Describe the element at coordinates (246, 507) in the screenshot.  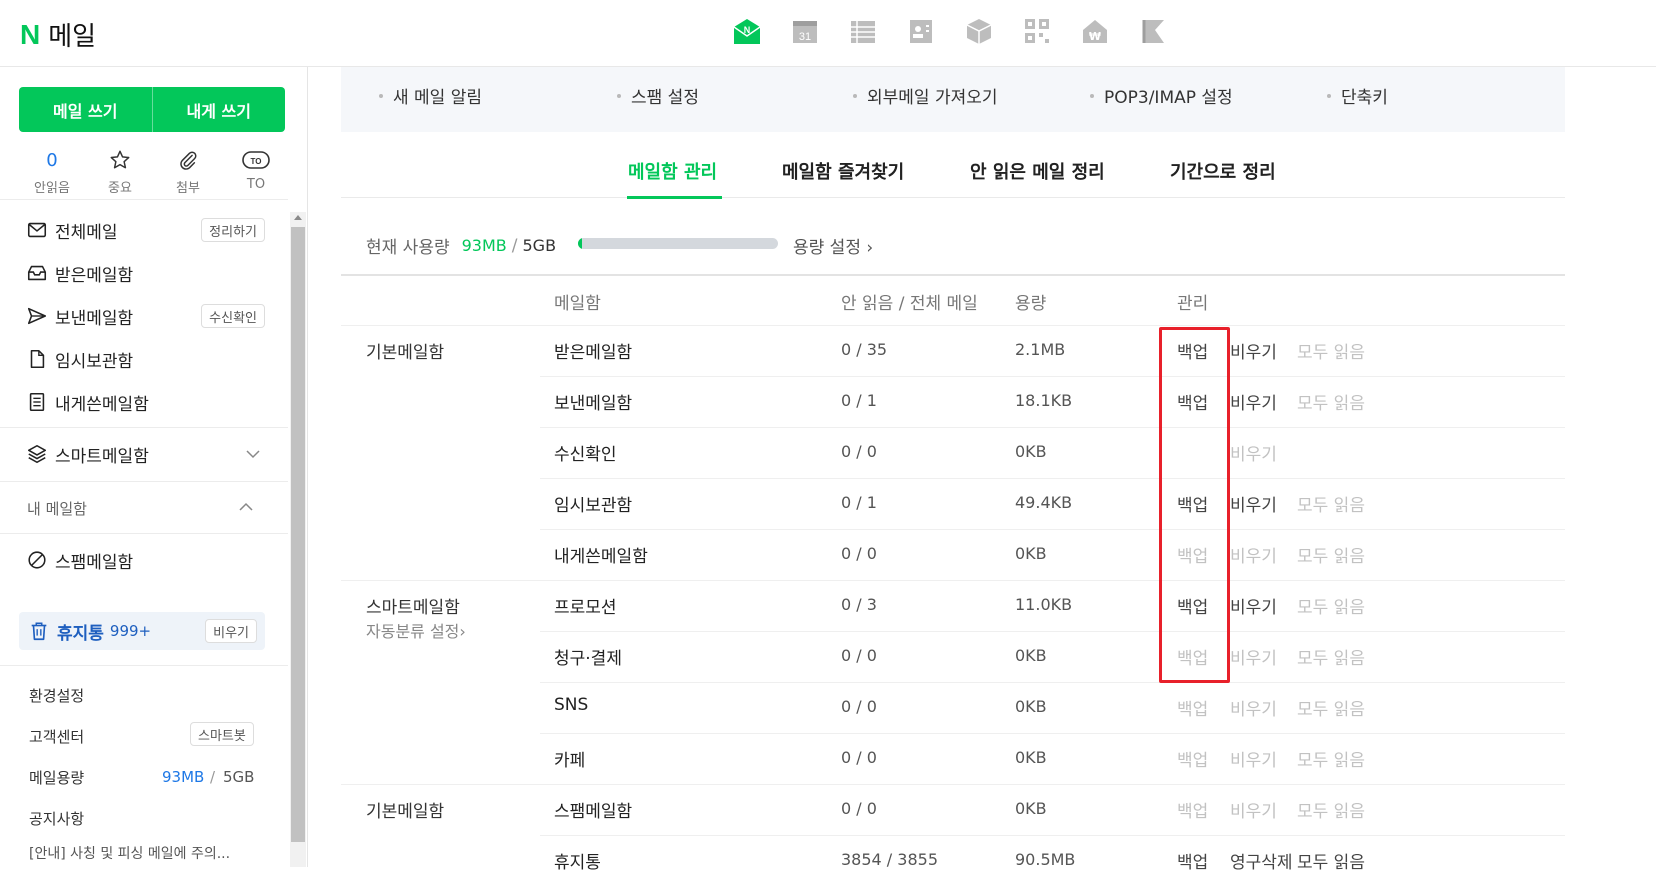
I see `chevron-up-icon` at that location.